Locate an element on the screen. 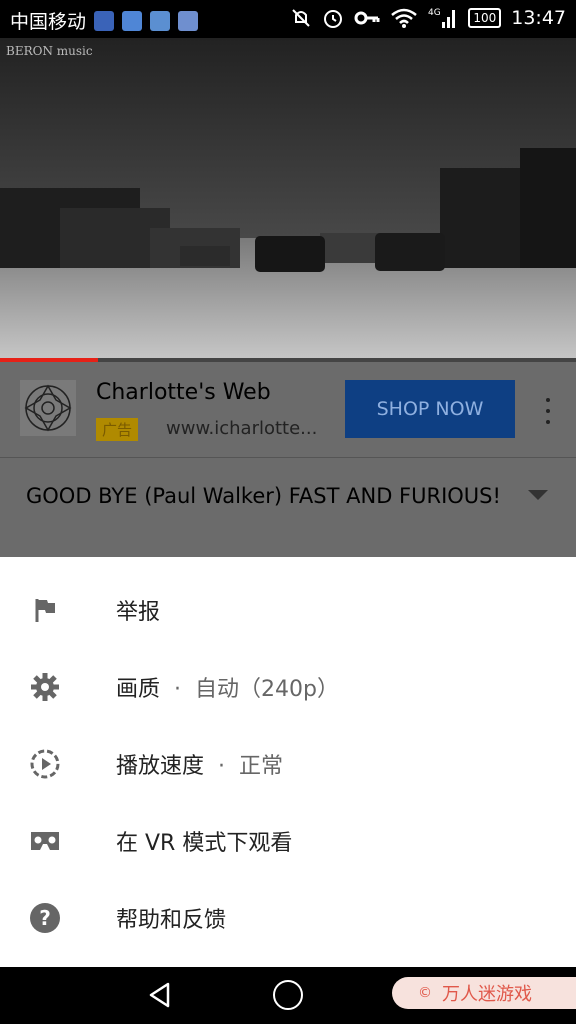 This screenshot has width=576, height=1024. wifi-icon is located at coordinates (404, 18).